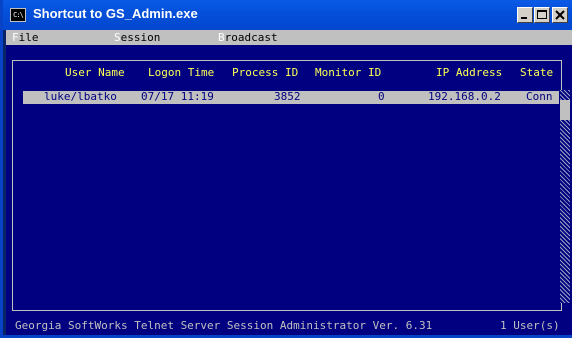 The height and width of the screenshot is (338, 572). I want to click on maximize-button, so click(542, 15).